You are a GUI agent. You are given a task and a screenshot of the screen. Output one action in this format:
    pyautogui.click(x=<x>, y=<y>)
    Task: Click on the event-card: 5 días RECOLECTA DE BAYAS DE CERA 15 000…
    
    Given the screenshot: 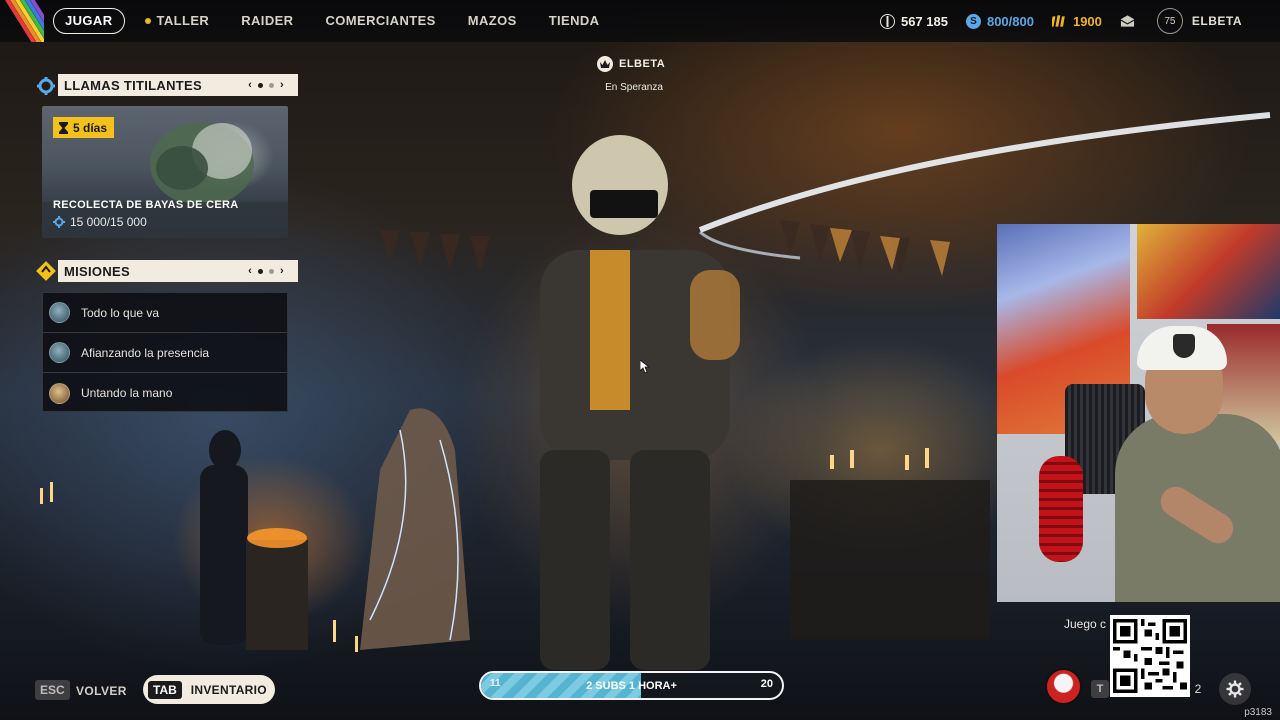 What is the action you would take?
    pyautogui.click(x=165, y=172)
    